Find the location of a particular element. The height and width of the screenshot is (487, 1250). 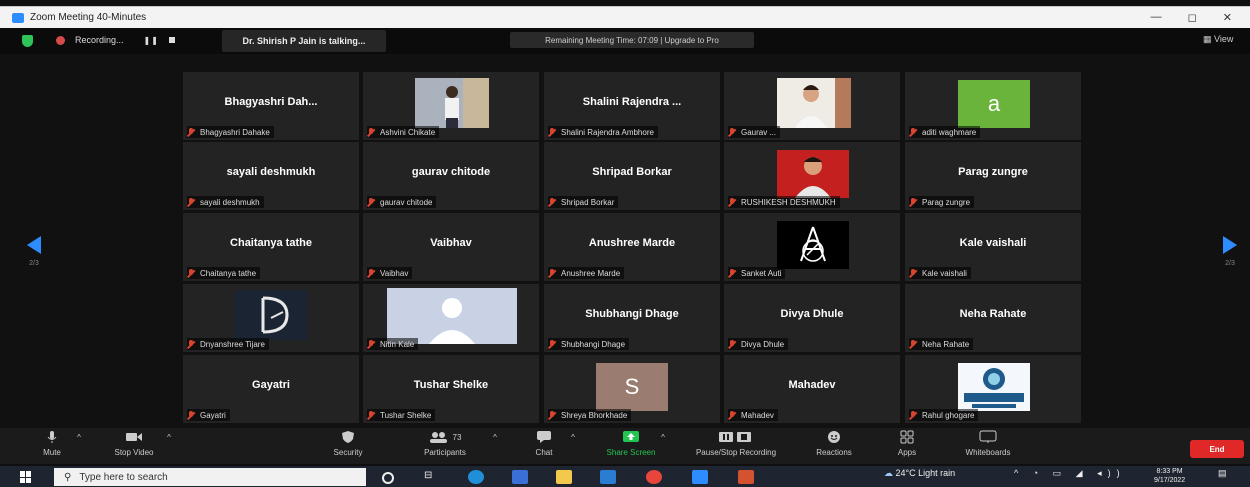

share-options-caret: ^ is located at coordinates (663, 439).